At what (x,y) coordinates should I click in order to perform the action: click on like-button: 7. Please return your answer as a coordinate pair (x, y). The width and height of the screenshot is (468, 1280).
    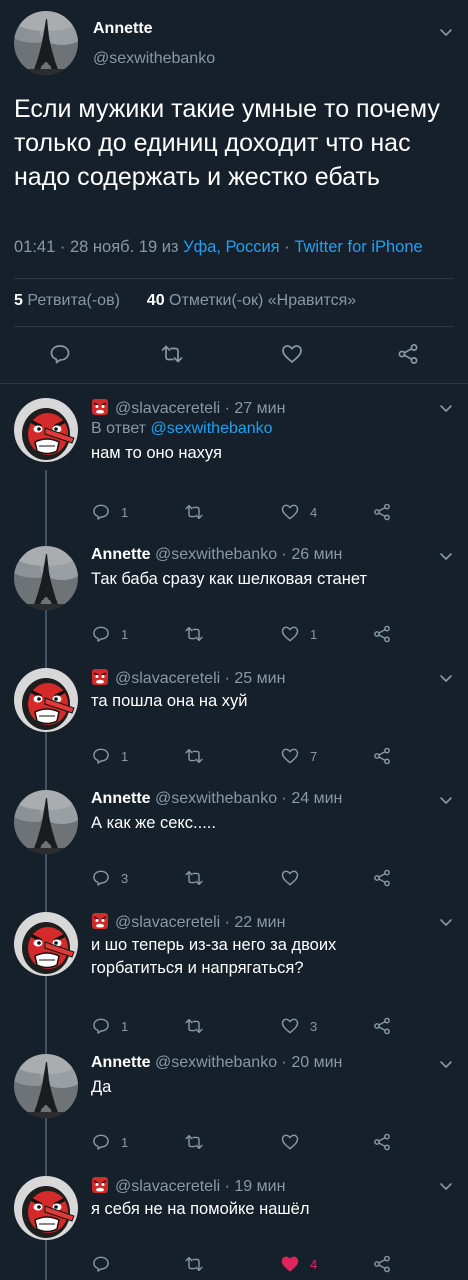
    Looking at the image, I should click on (298, 756).